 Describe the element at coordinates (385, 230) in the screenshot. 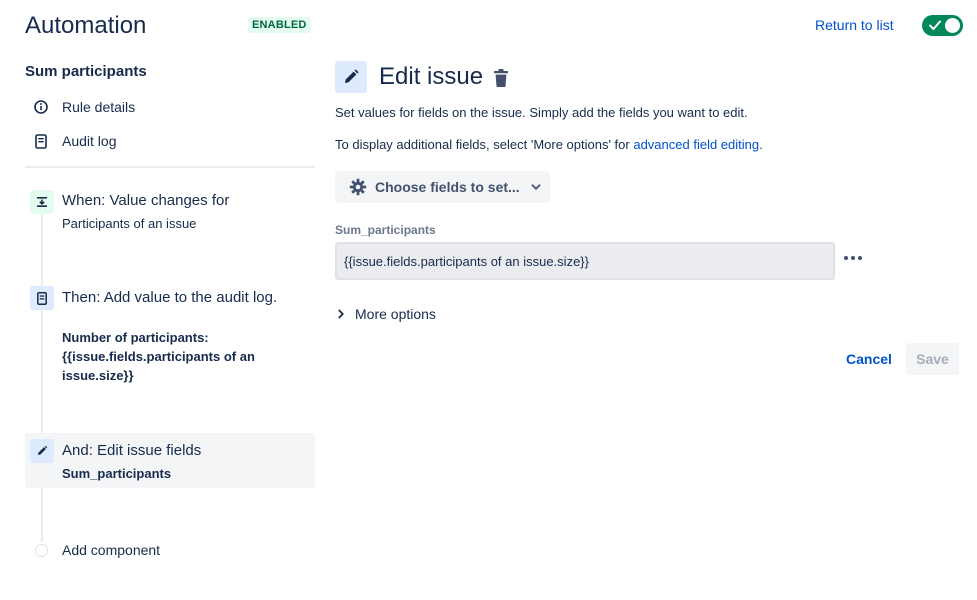

I see `sum-participants-label: Sum_participants` at that location.